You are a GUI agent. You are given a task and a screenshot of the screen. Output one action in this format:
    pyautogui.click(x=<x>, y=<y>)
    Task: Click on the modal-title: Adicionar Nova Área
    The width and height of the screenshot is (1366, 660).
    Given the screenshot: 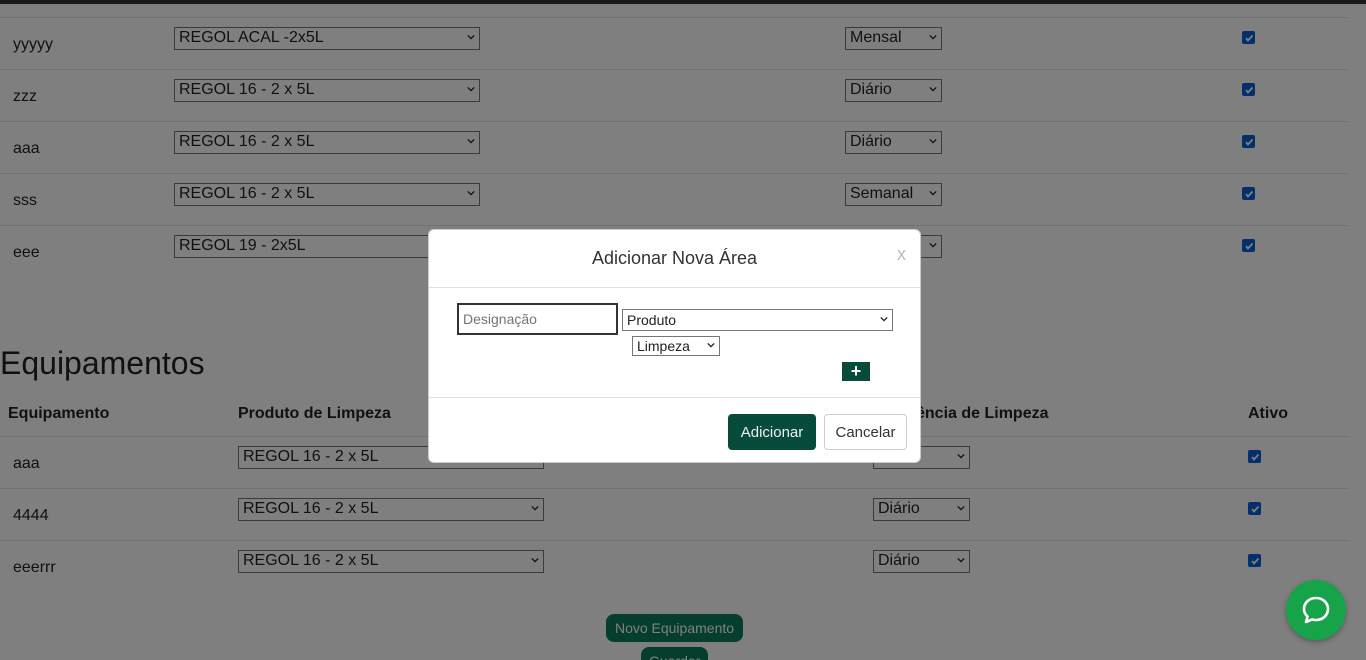 What is the action you would take?
    pyautogui.click(x=674, y=258)
    